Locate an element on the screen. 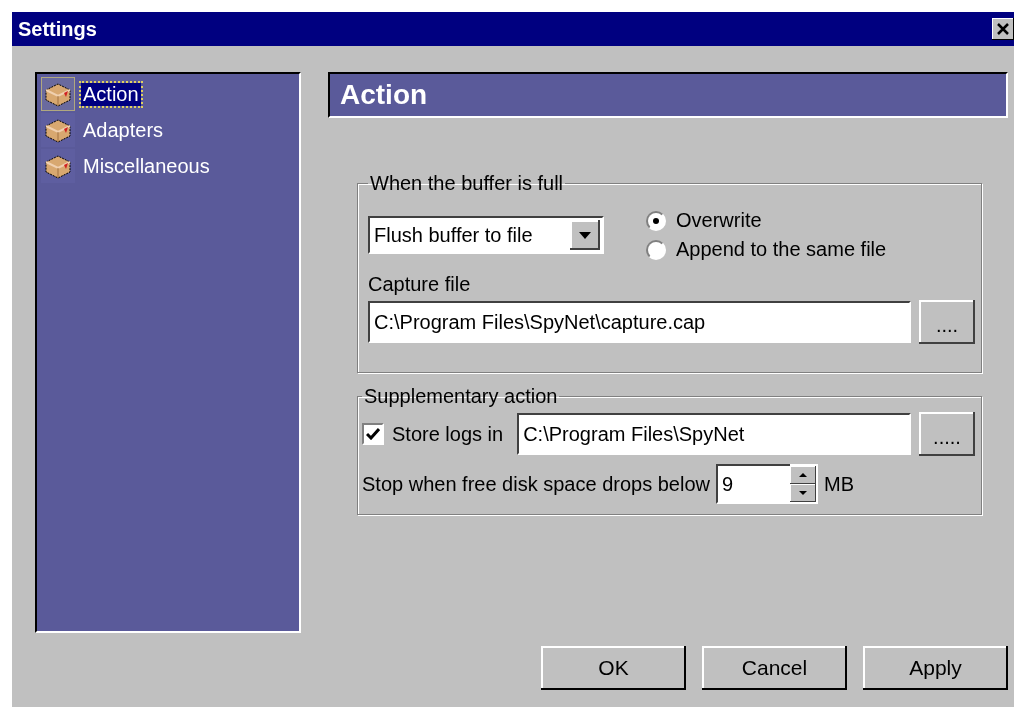 This screenshot has height=707, width=1014. close-button is located at coordinates (1003, 29).